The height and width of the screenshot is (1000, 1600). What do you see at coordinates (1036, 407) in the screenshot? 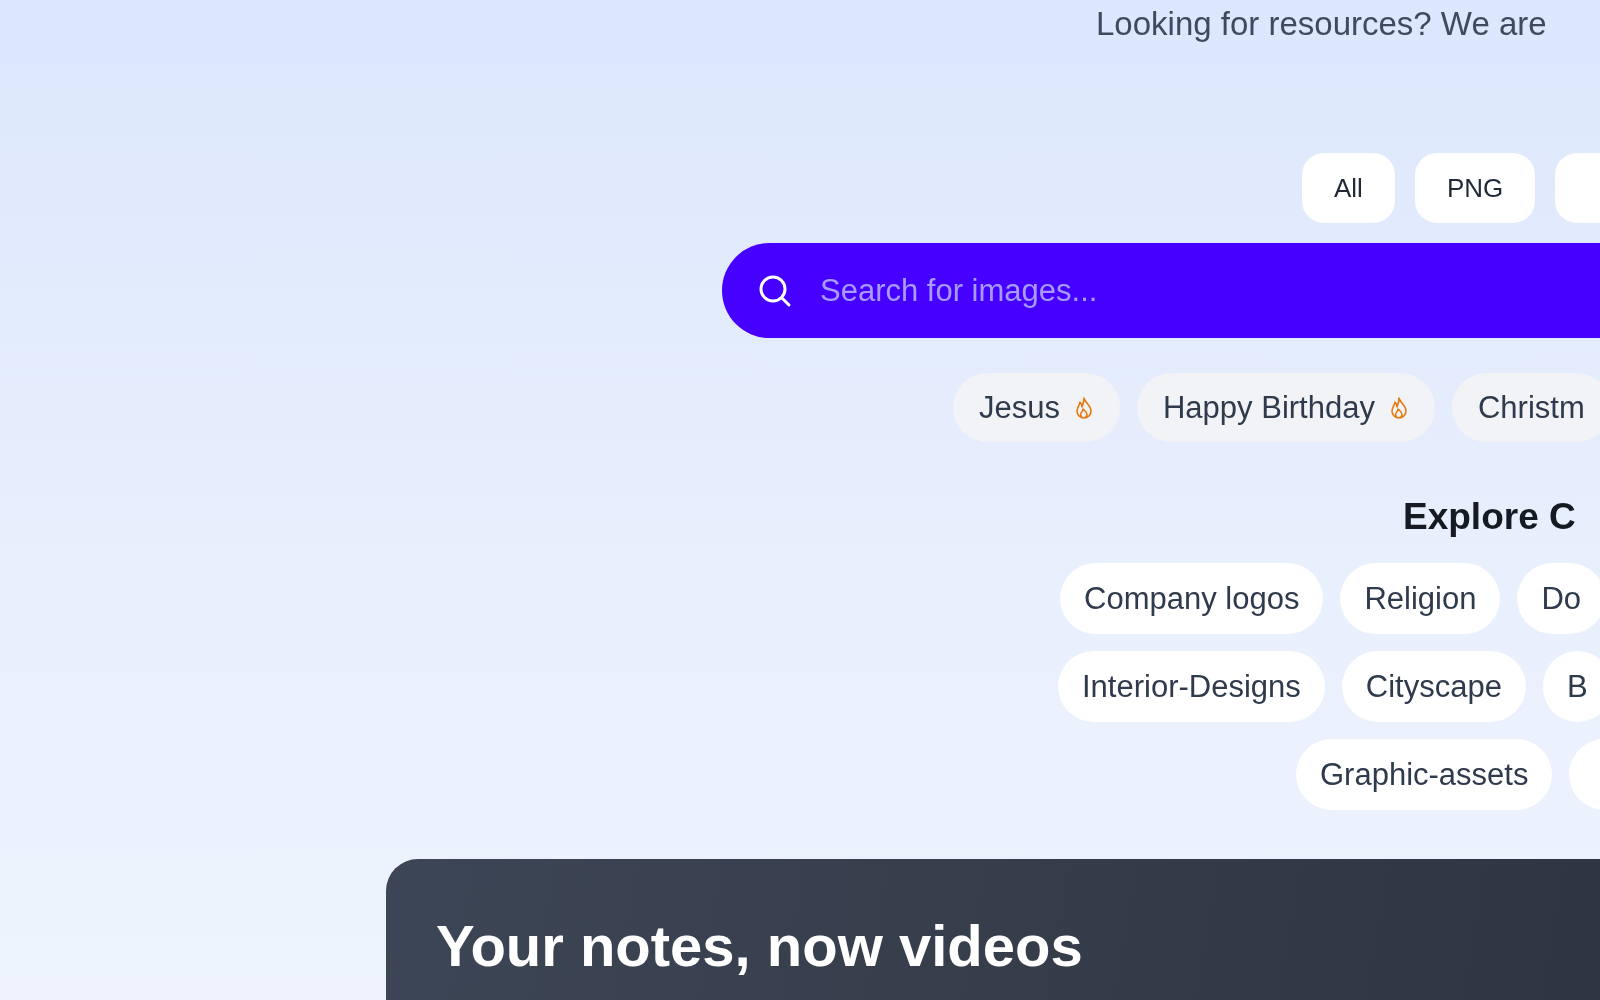
I see `trending-tag: Jesus` at bounding box center [1036, 407].